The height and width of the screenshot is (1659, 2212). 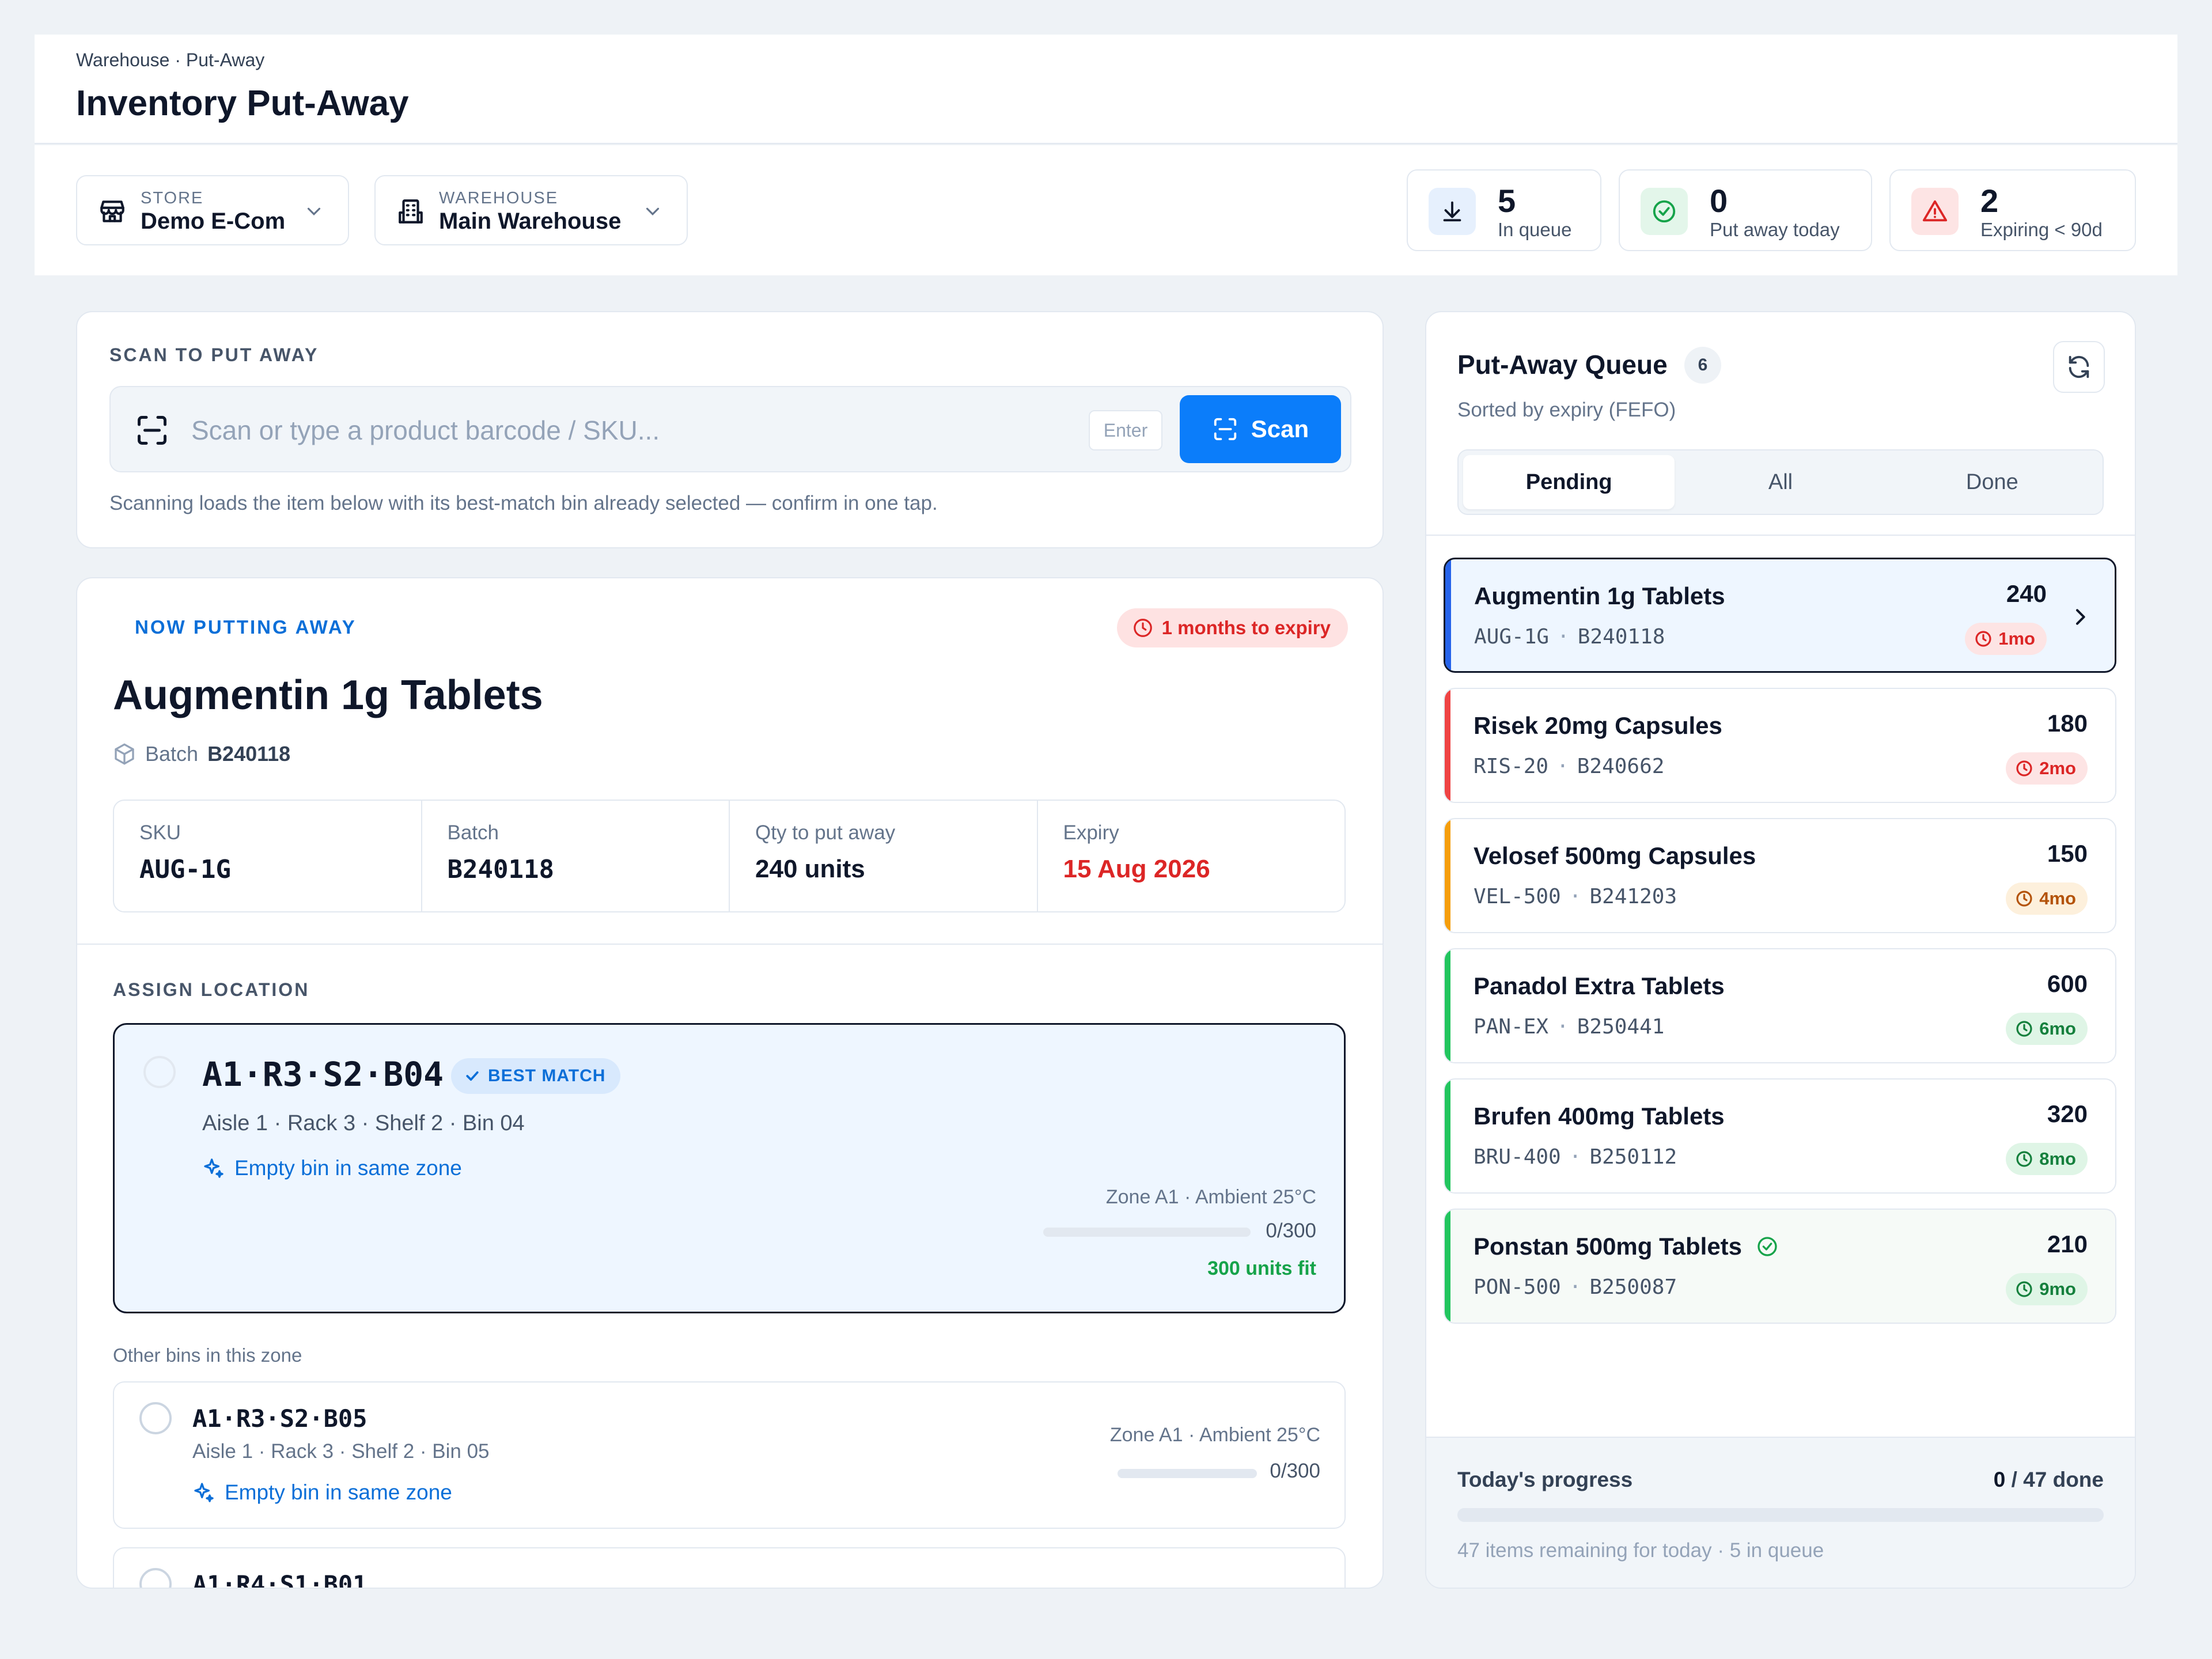 I want to click on queue-item-name-text: Panadol Extra Tablets, so click(x=1599, y=985).